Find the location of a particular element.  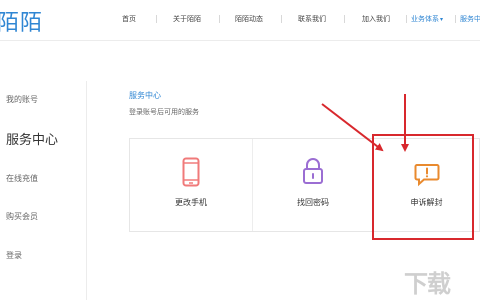

annotation-arrows is located at coordinates (365, 123).